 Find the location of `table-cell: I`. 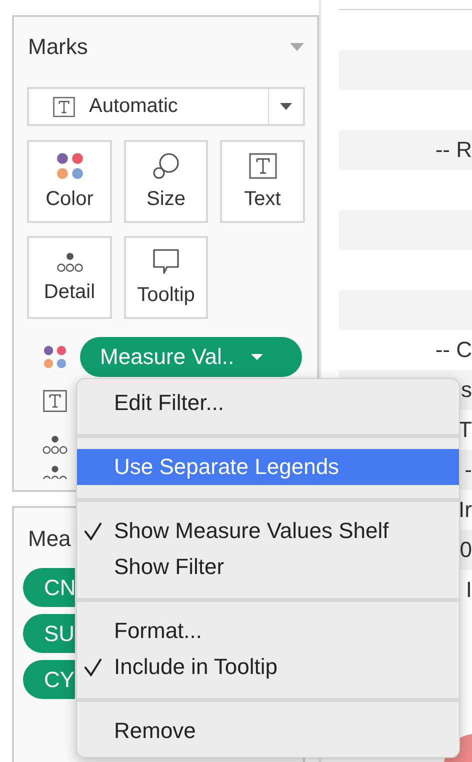

table-cell: I is located at coordinates (469, 590).